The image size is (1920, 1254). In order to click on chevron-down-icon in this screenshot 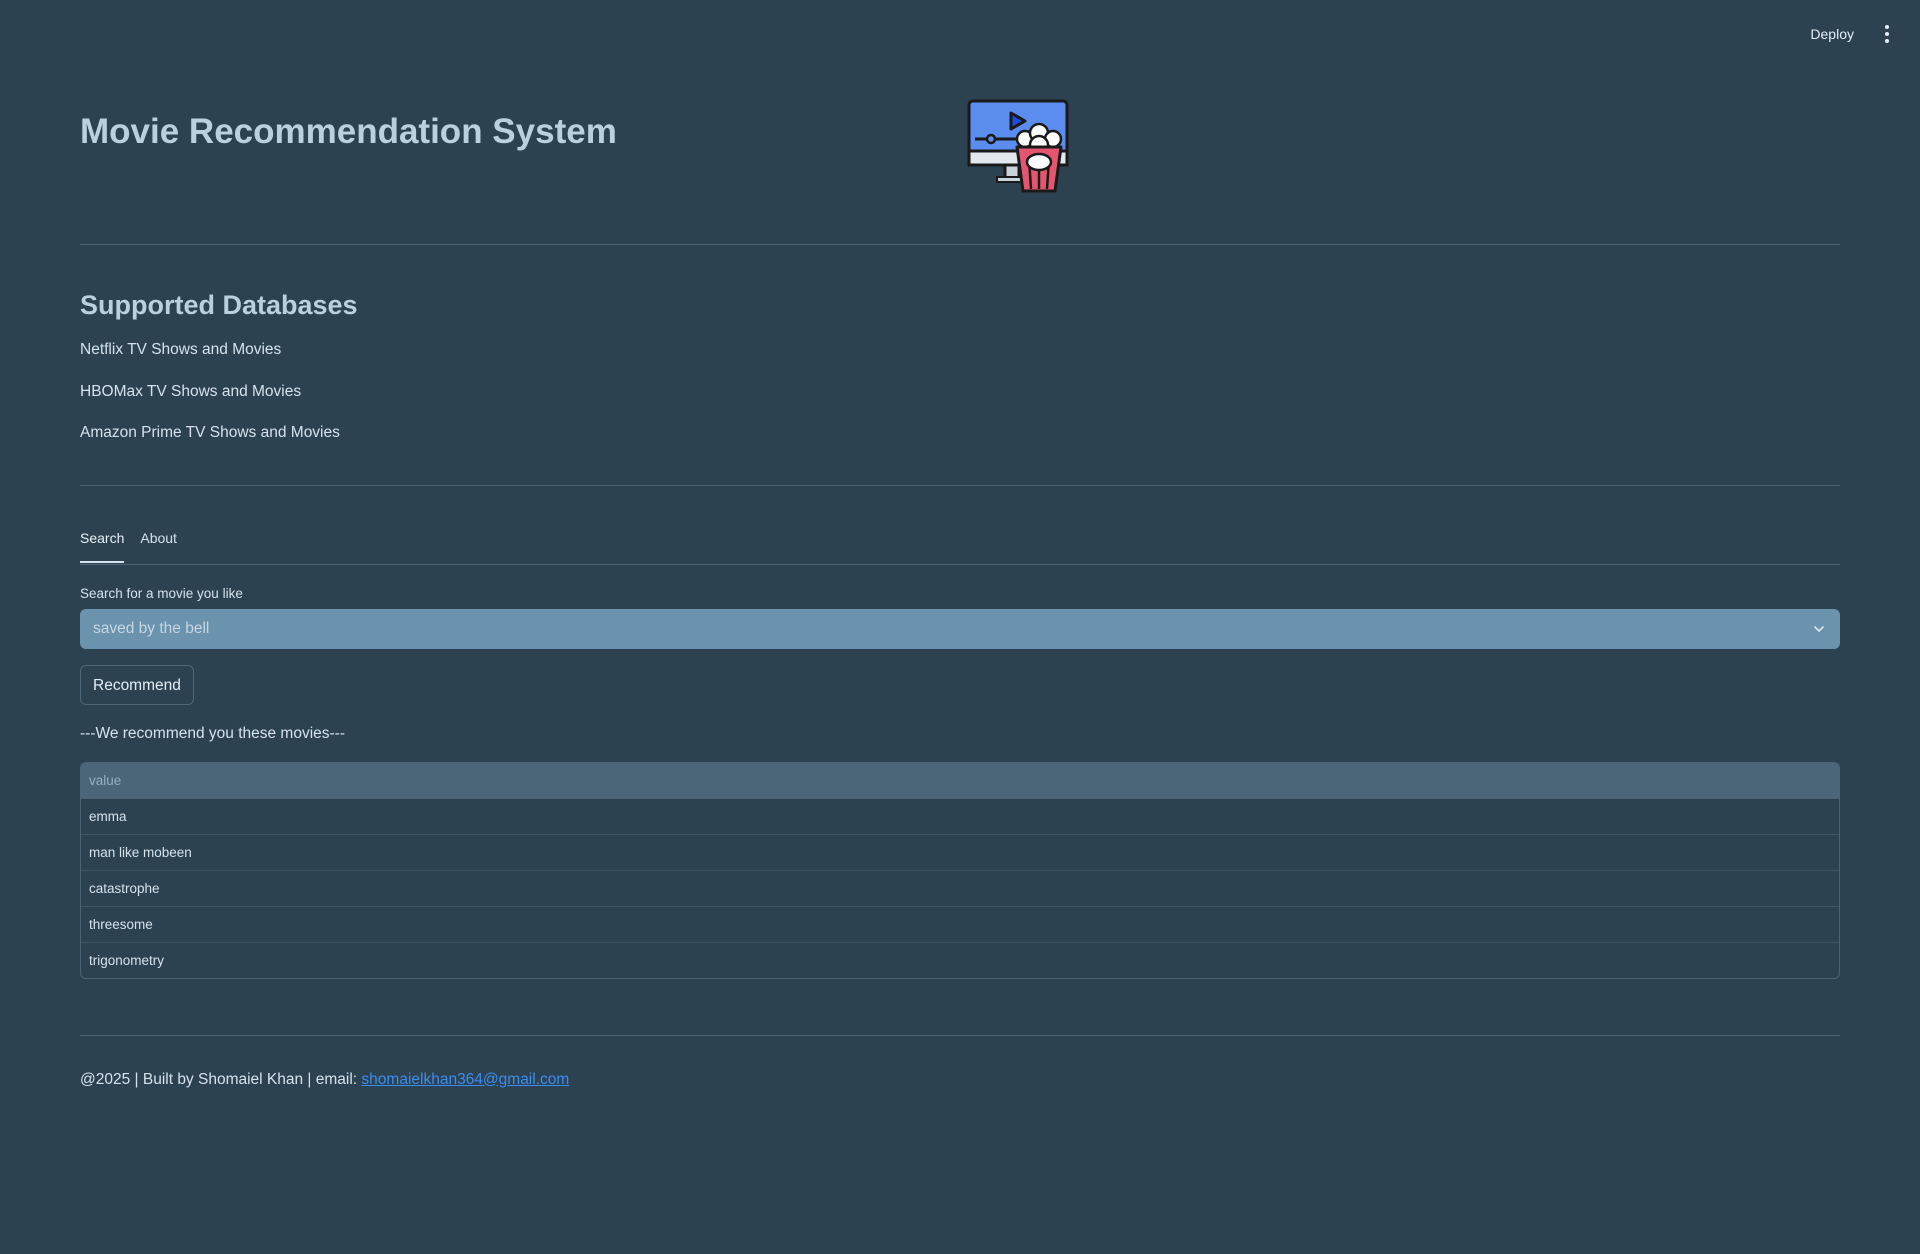, I will do `click(1819, 628)`.